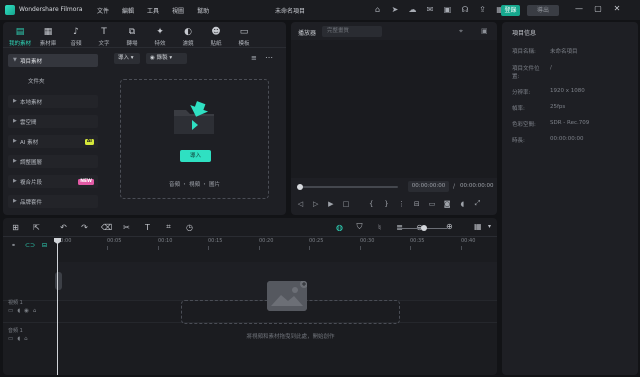 This screenshot has height=377, width=640. Describe the element at coordinates (359, 227) in the screenshot. I see `shield-icon: ⛉` at that location.